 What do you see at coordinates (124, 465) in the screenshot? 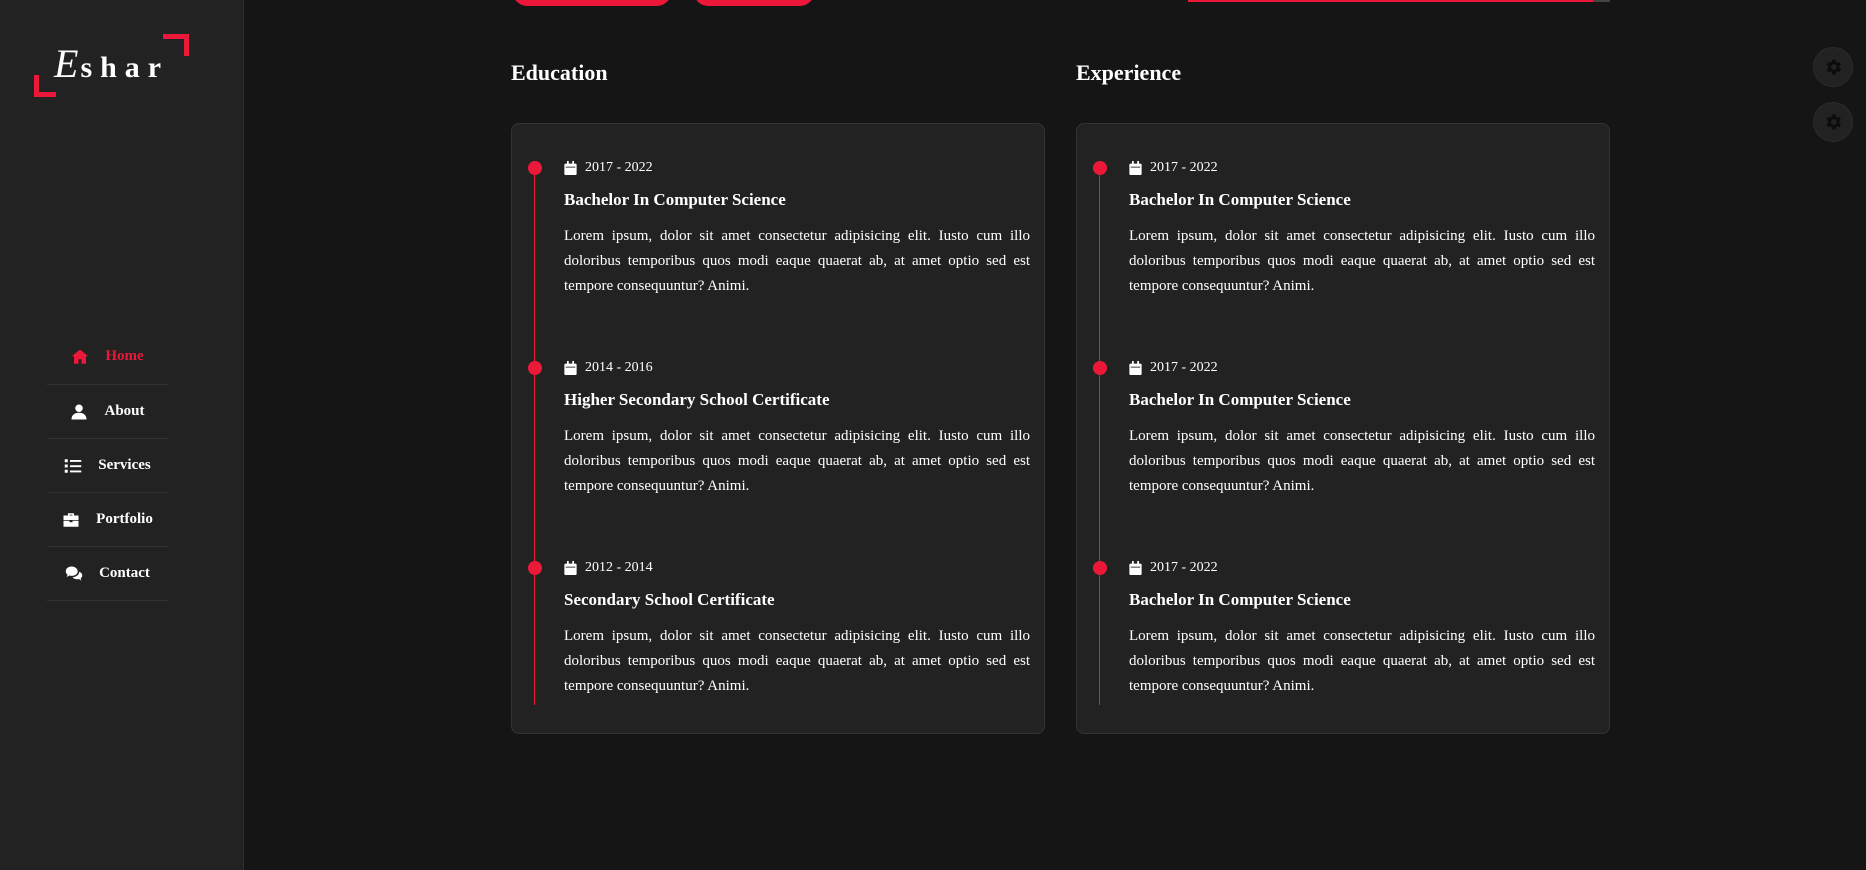
I see `nav-item-label: Services` at bounding box center [124, 465].